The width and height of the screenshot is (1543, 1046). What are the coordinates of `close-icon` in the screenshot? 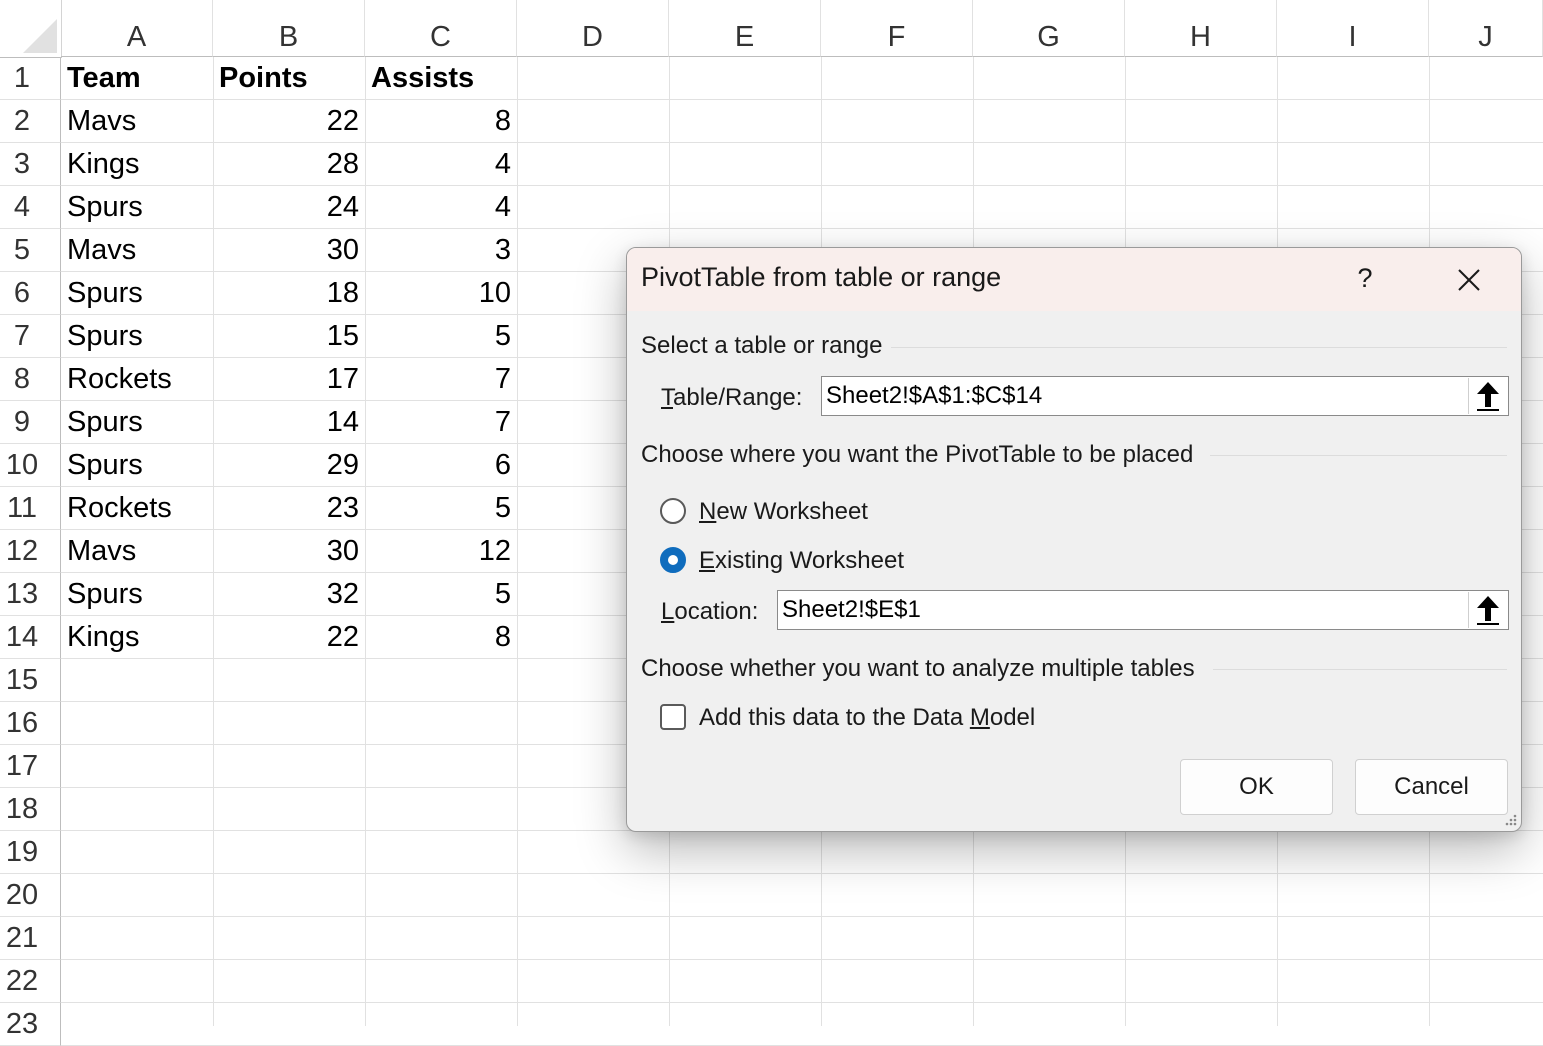 It's located at (1469, 280).